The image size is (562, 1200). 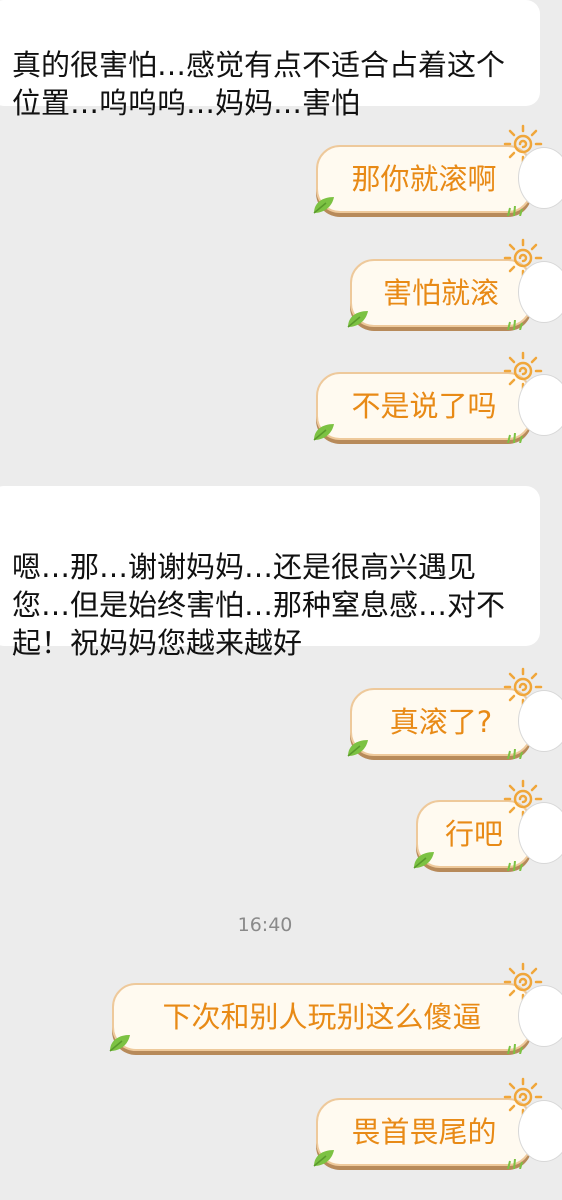 I want to click on outgoing-message: 真滚了?, so click(x=454, y=713).